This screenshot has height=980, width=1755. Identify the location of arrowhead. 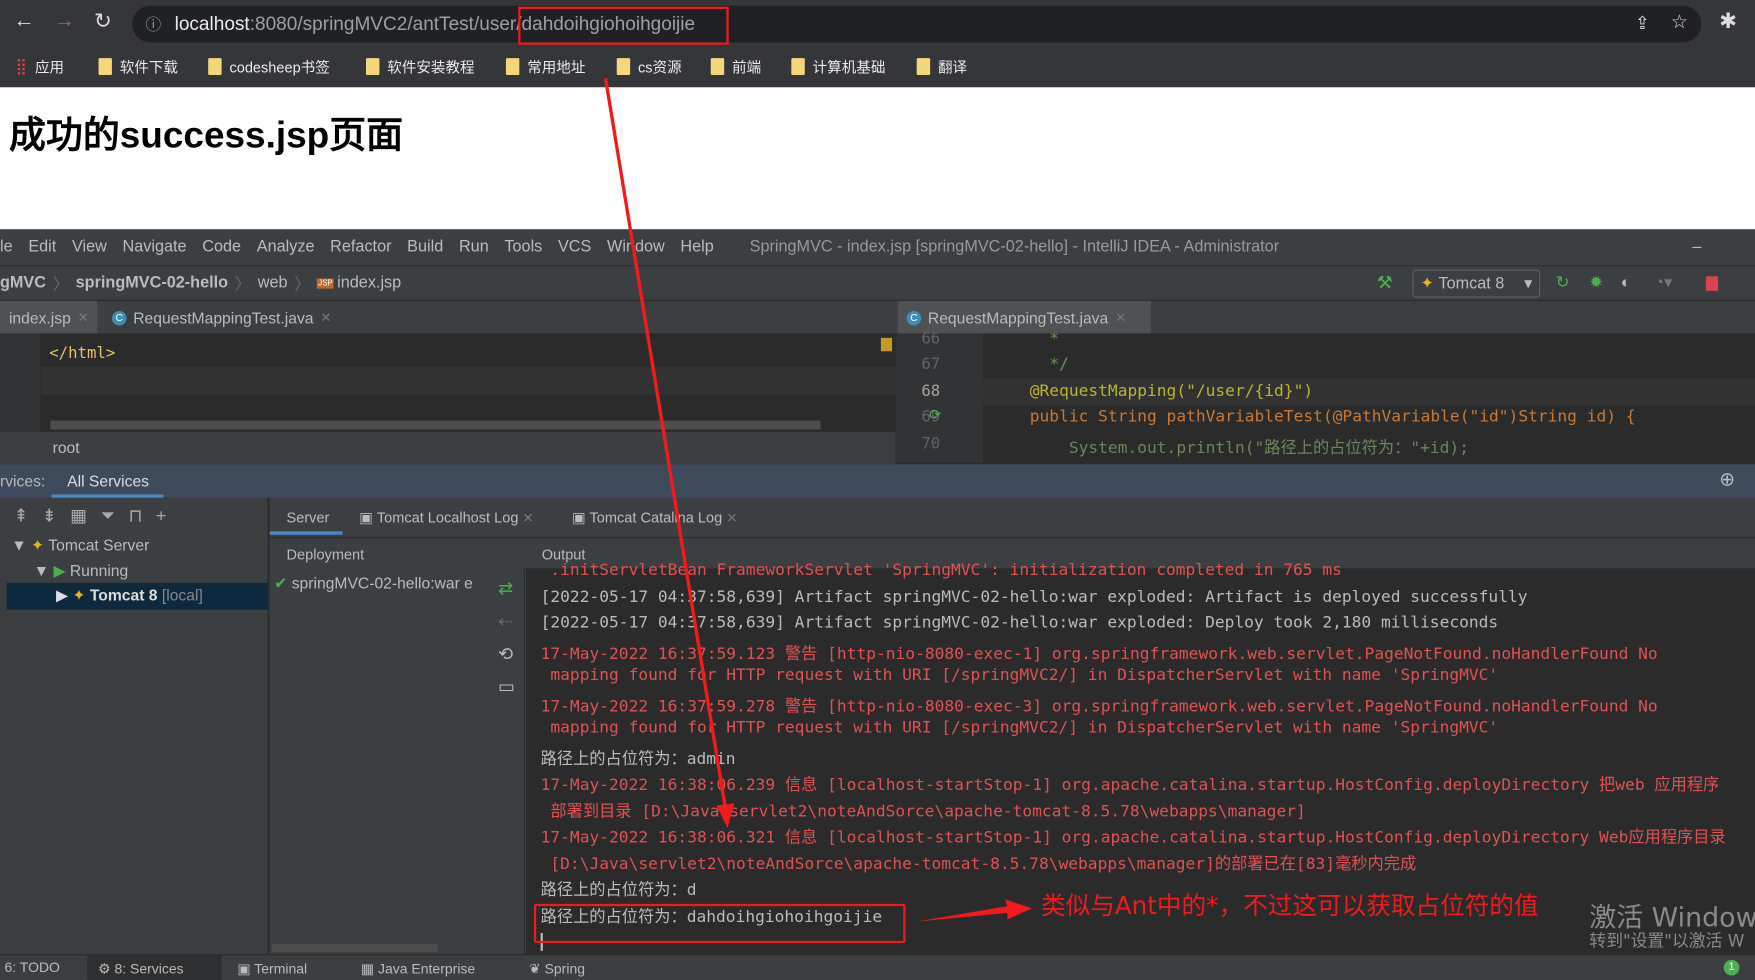
(725, 815).